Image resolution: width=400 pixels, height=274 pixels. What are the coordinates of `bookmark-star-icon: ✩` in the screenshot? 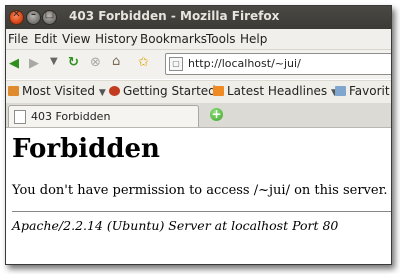 It's located at (143, 62).